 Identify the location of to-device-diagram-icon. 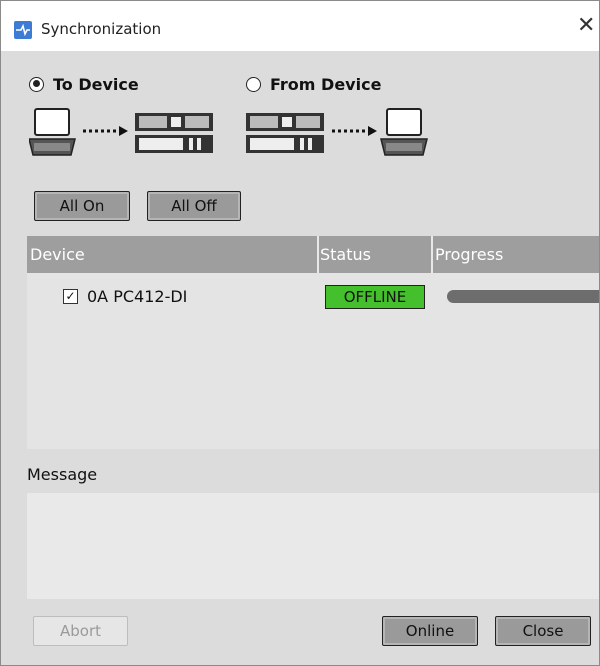
(121, 132).